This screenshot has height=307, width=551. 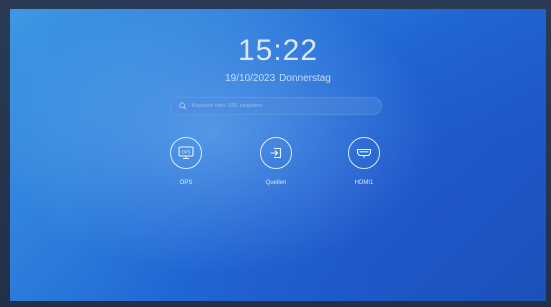 What do you see at coordinates (278, 50) in the screenshot?
I see `clock-time: 15:22` at bounding box center [278, 50].